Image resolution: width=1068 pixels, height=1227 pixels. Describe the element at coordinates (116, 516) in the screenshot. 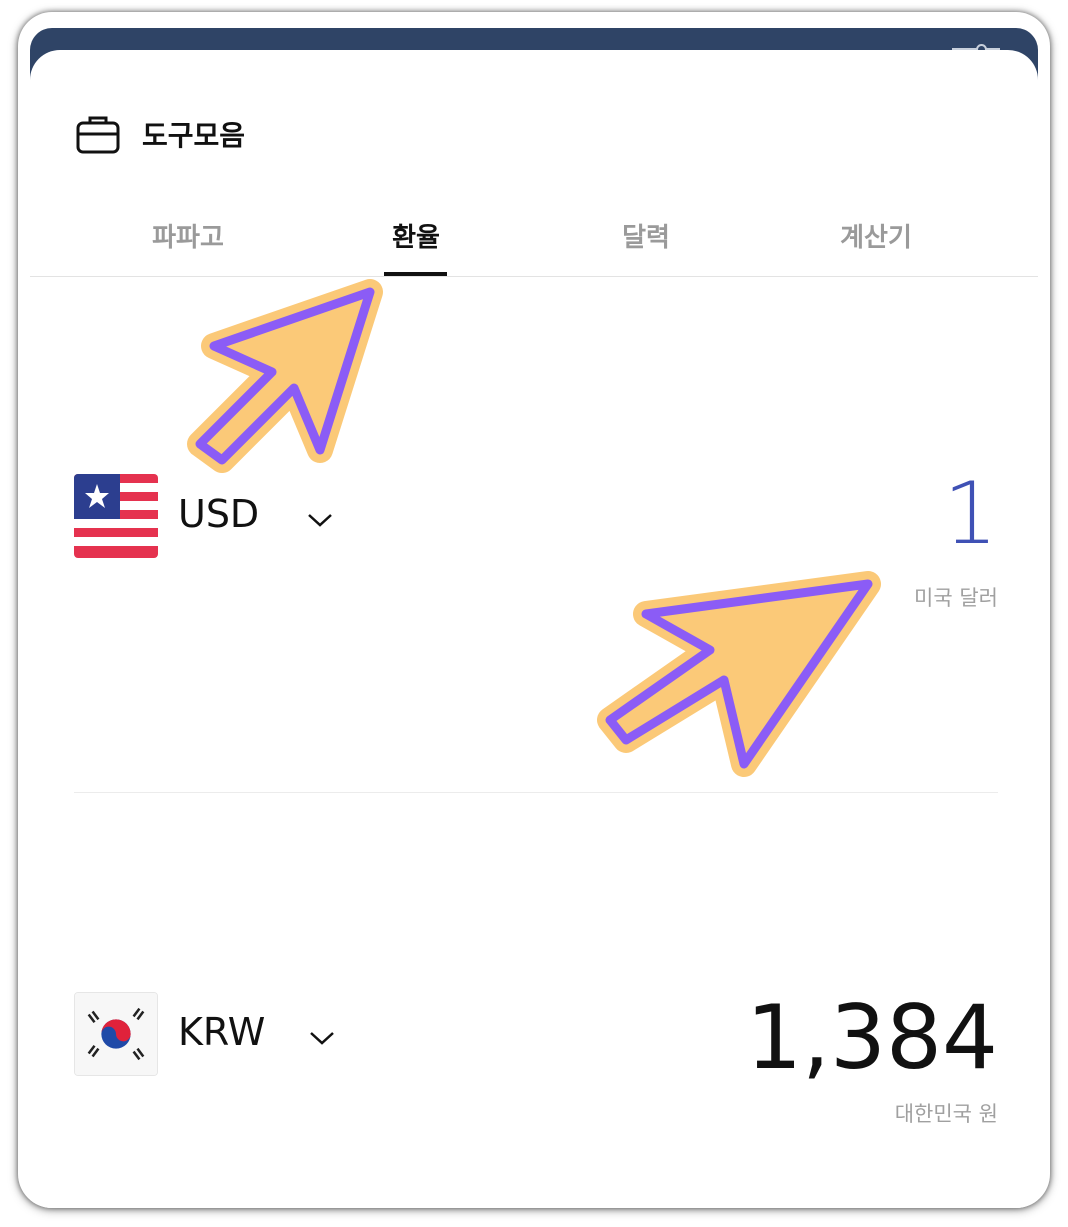

I see `us-flag-icon` at that location.